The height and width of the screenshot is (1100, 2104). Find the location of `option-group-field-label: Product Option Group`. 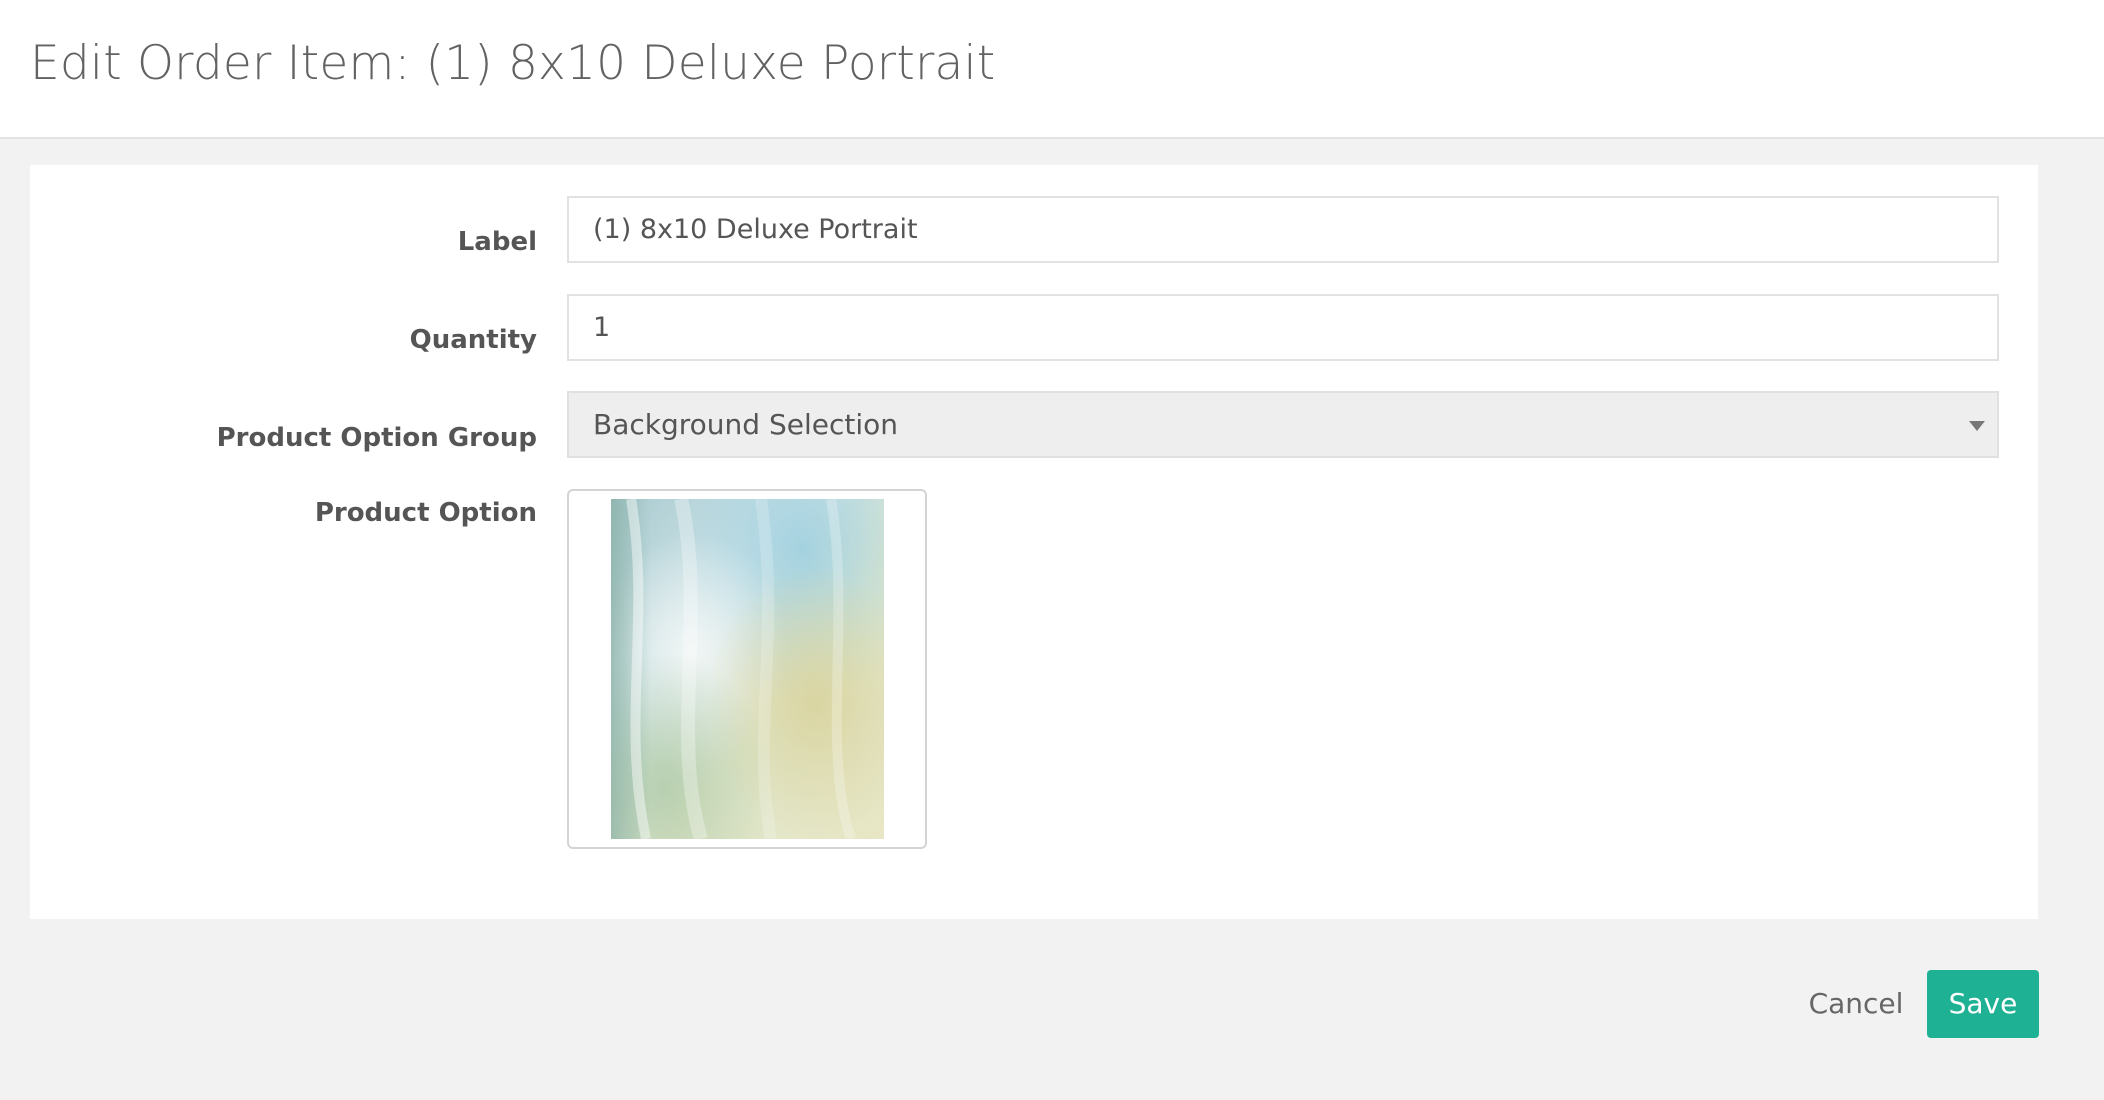

option-group-field-label: Product Option Group is located at coordinates (376, 438).